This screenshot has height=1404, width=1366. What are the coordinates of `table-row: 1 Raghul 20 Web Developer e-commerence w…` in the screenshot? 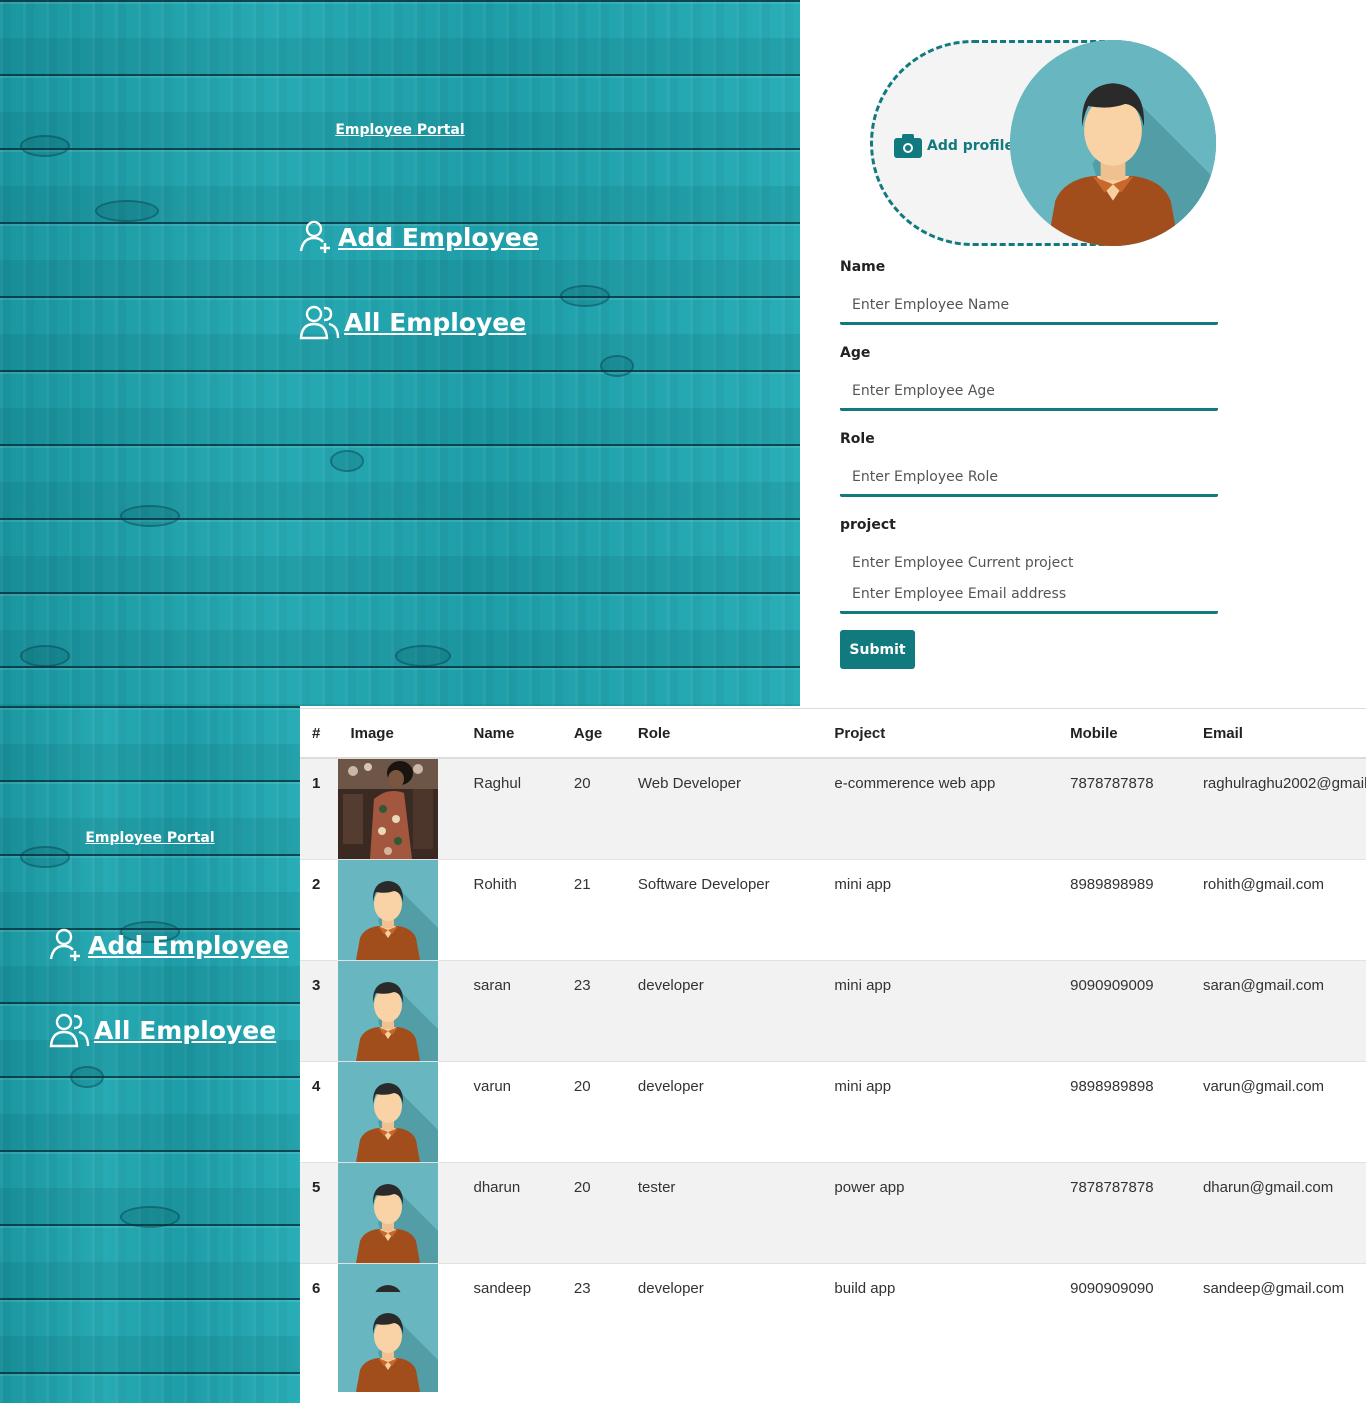 It's located at (833, 808).